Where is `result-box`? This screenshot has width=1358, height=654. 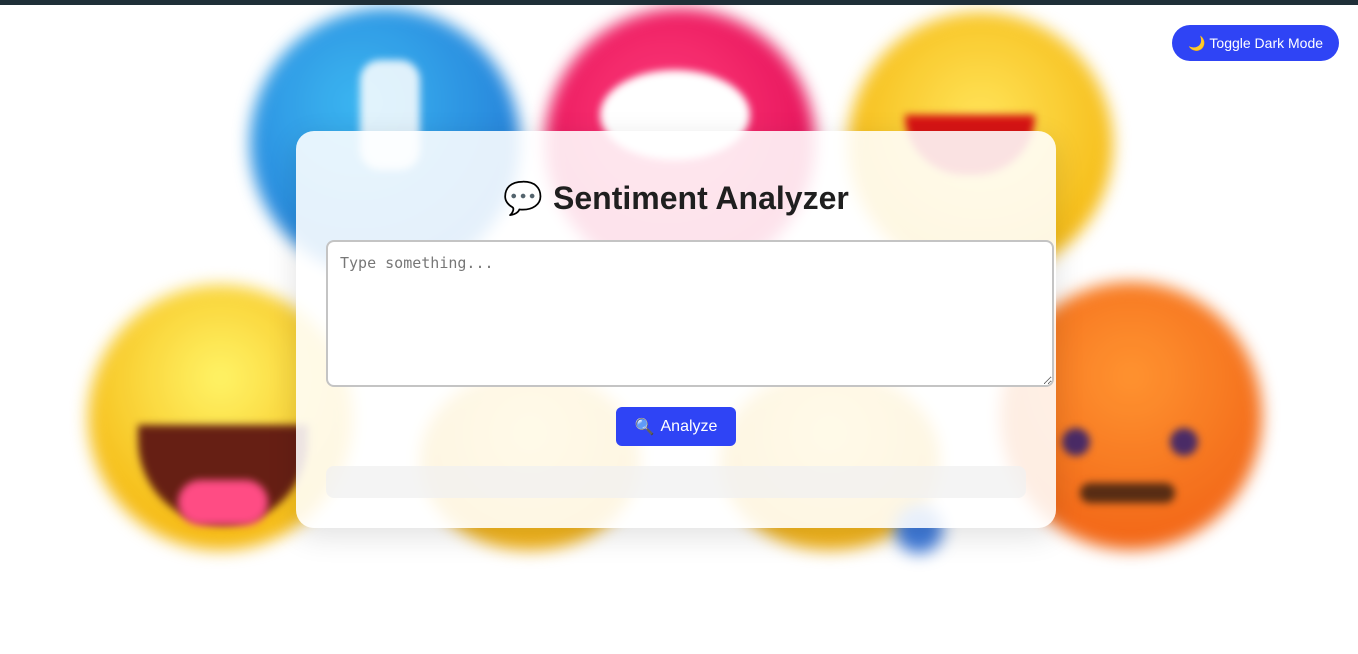 result-box is located at coordinates (676, 482).